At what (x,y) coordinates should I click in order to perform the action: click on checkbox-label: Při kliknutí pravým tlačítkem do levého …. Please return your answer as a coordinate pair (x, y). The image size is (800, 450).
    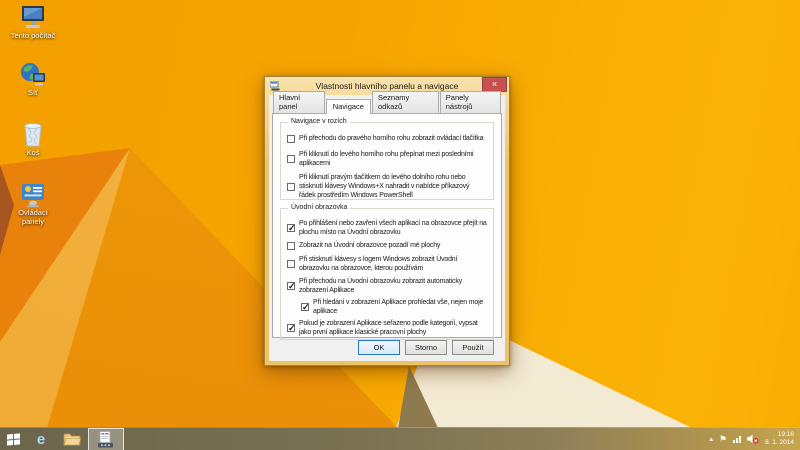
    Looking at the image, I should click on (384, 186).